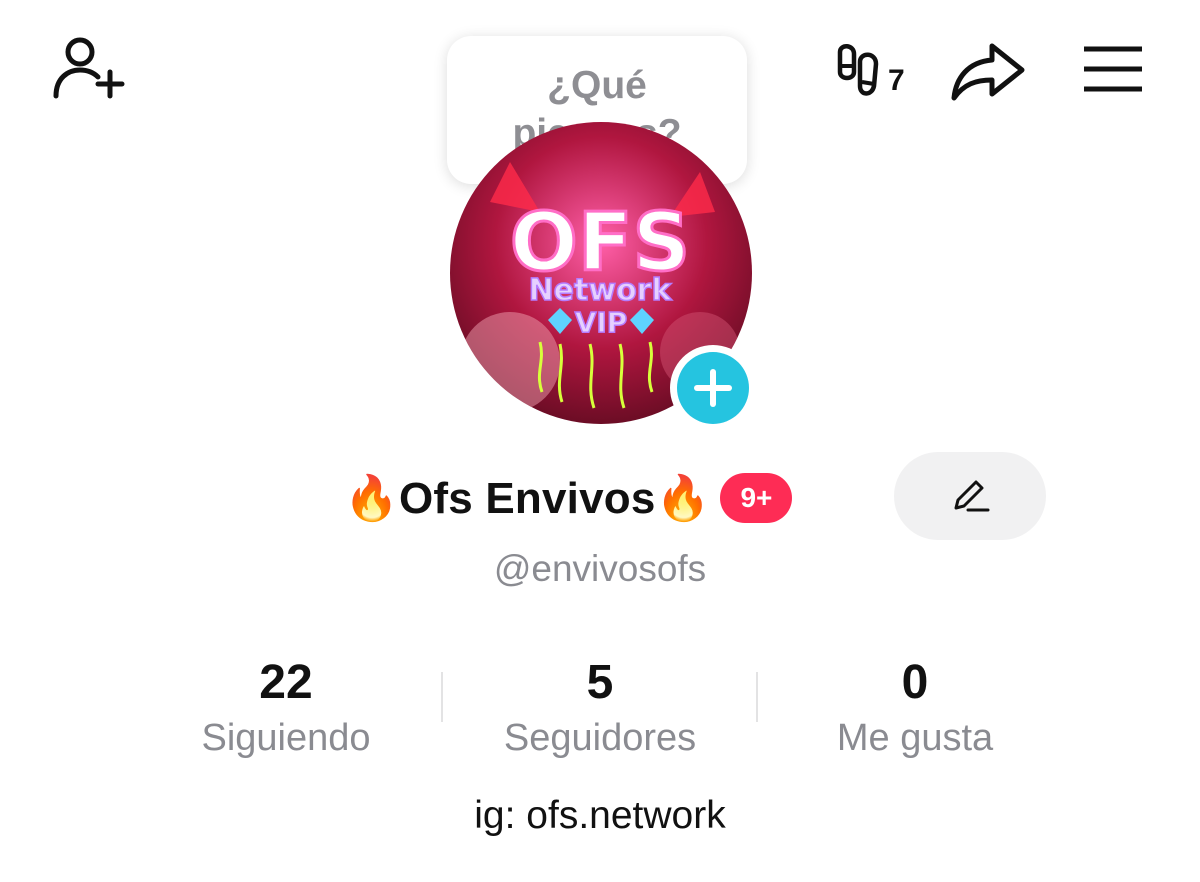 The height and width of the screenshot is (882, 1200). What do you see at coordinates (872, 72) in the screenshot?
I see `footprints-icon: 7` at bounding box center [872, 72].